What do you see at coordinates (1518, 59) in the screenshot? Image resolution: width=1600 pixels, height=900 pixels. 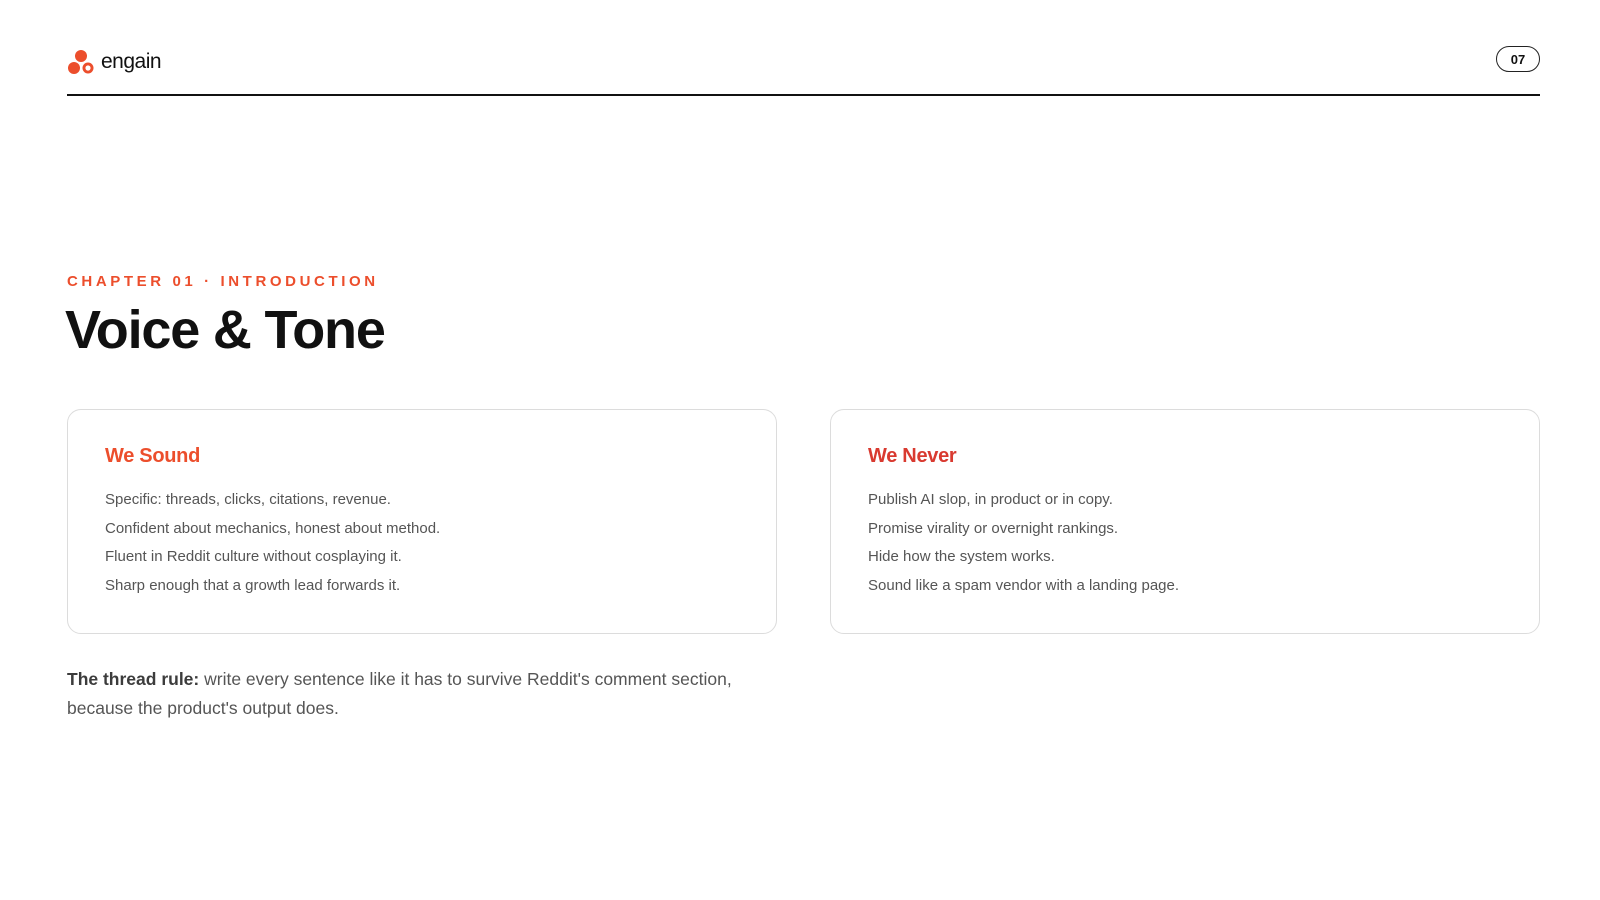 I see `page-number-badge: 07` at bounding box center [1518, 59].